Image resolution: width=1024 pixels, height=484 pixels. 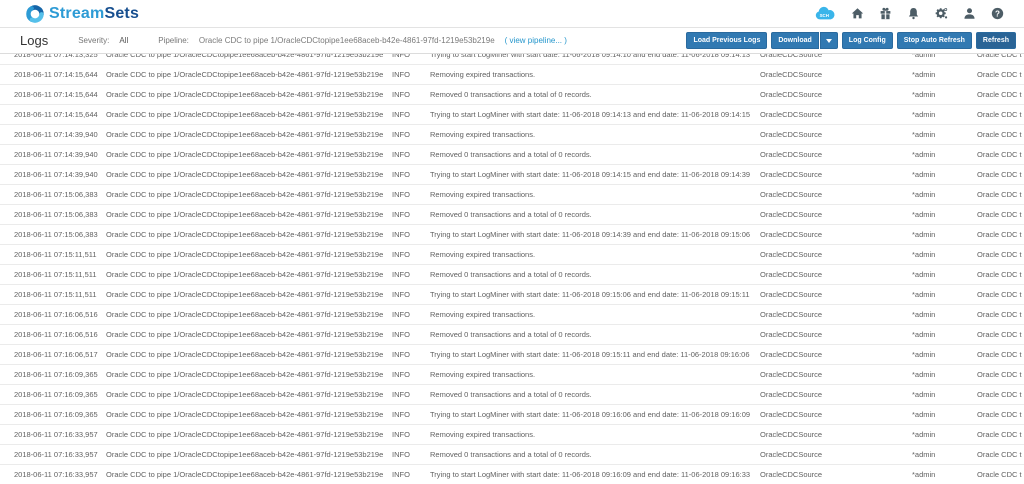 I want to click on brand-name: StreamSets, so click(x=94, y=13).